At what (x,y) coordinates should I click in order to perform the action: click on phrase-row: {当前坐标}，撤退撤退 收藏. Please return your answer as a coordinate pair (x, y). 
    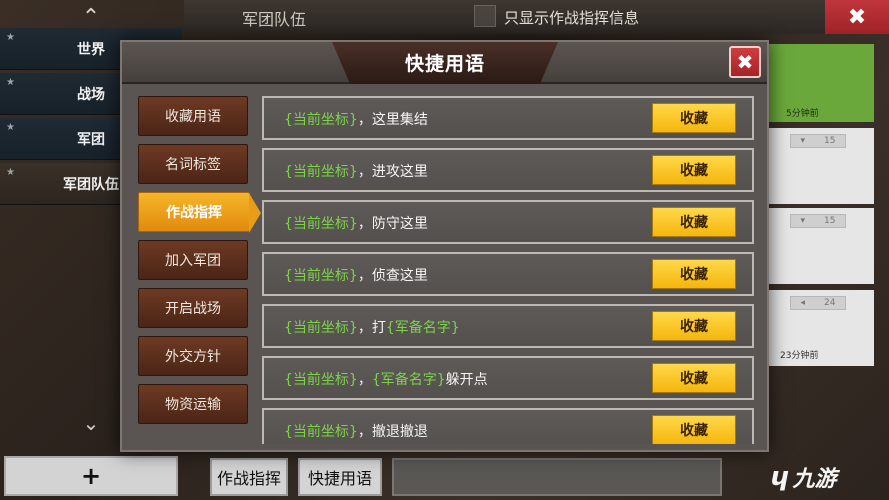
    Looking at the image, I should click on (508, 426).